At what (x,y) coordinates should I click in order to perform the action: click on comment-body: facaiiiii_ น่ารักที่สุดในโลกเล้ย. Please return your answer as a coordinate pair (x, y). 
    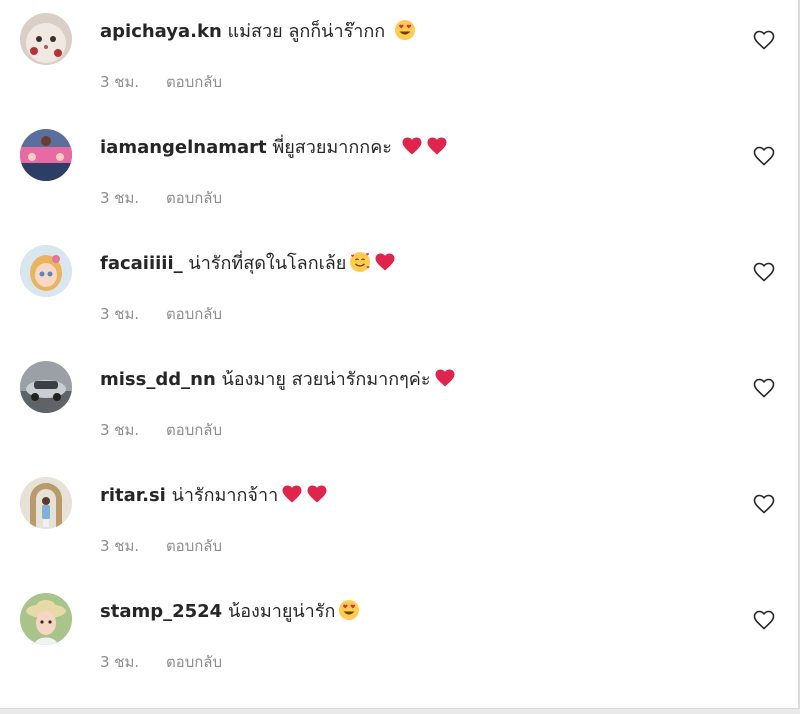
    Looking at the image, I should click on (248, 264).